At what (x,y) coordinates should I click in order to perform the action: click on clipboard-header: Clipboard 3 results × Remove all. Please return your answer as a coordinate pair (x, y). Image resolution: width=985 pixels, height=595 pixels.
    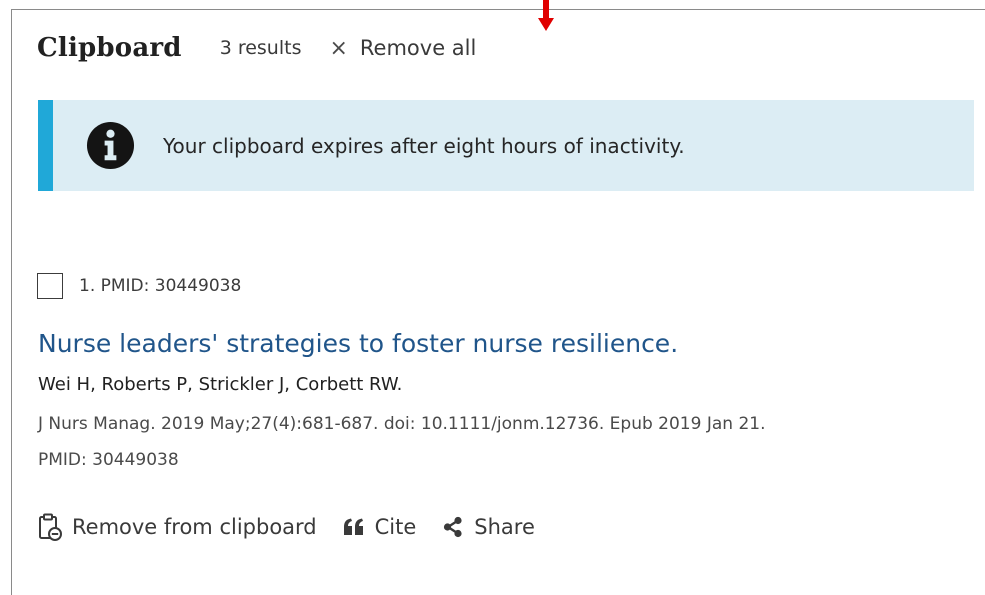
    Looking at the image, I should click on (256, 48).